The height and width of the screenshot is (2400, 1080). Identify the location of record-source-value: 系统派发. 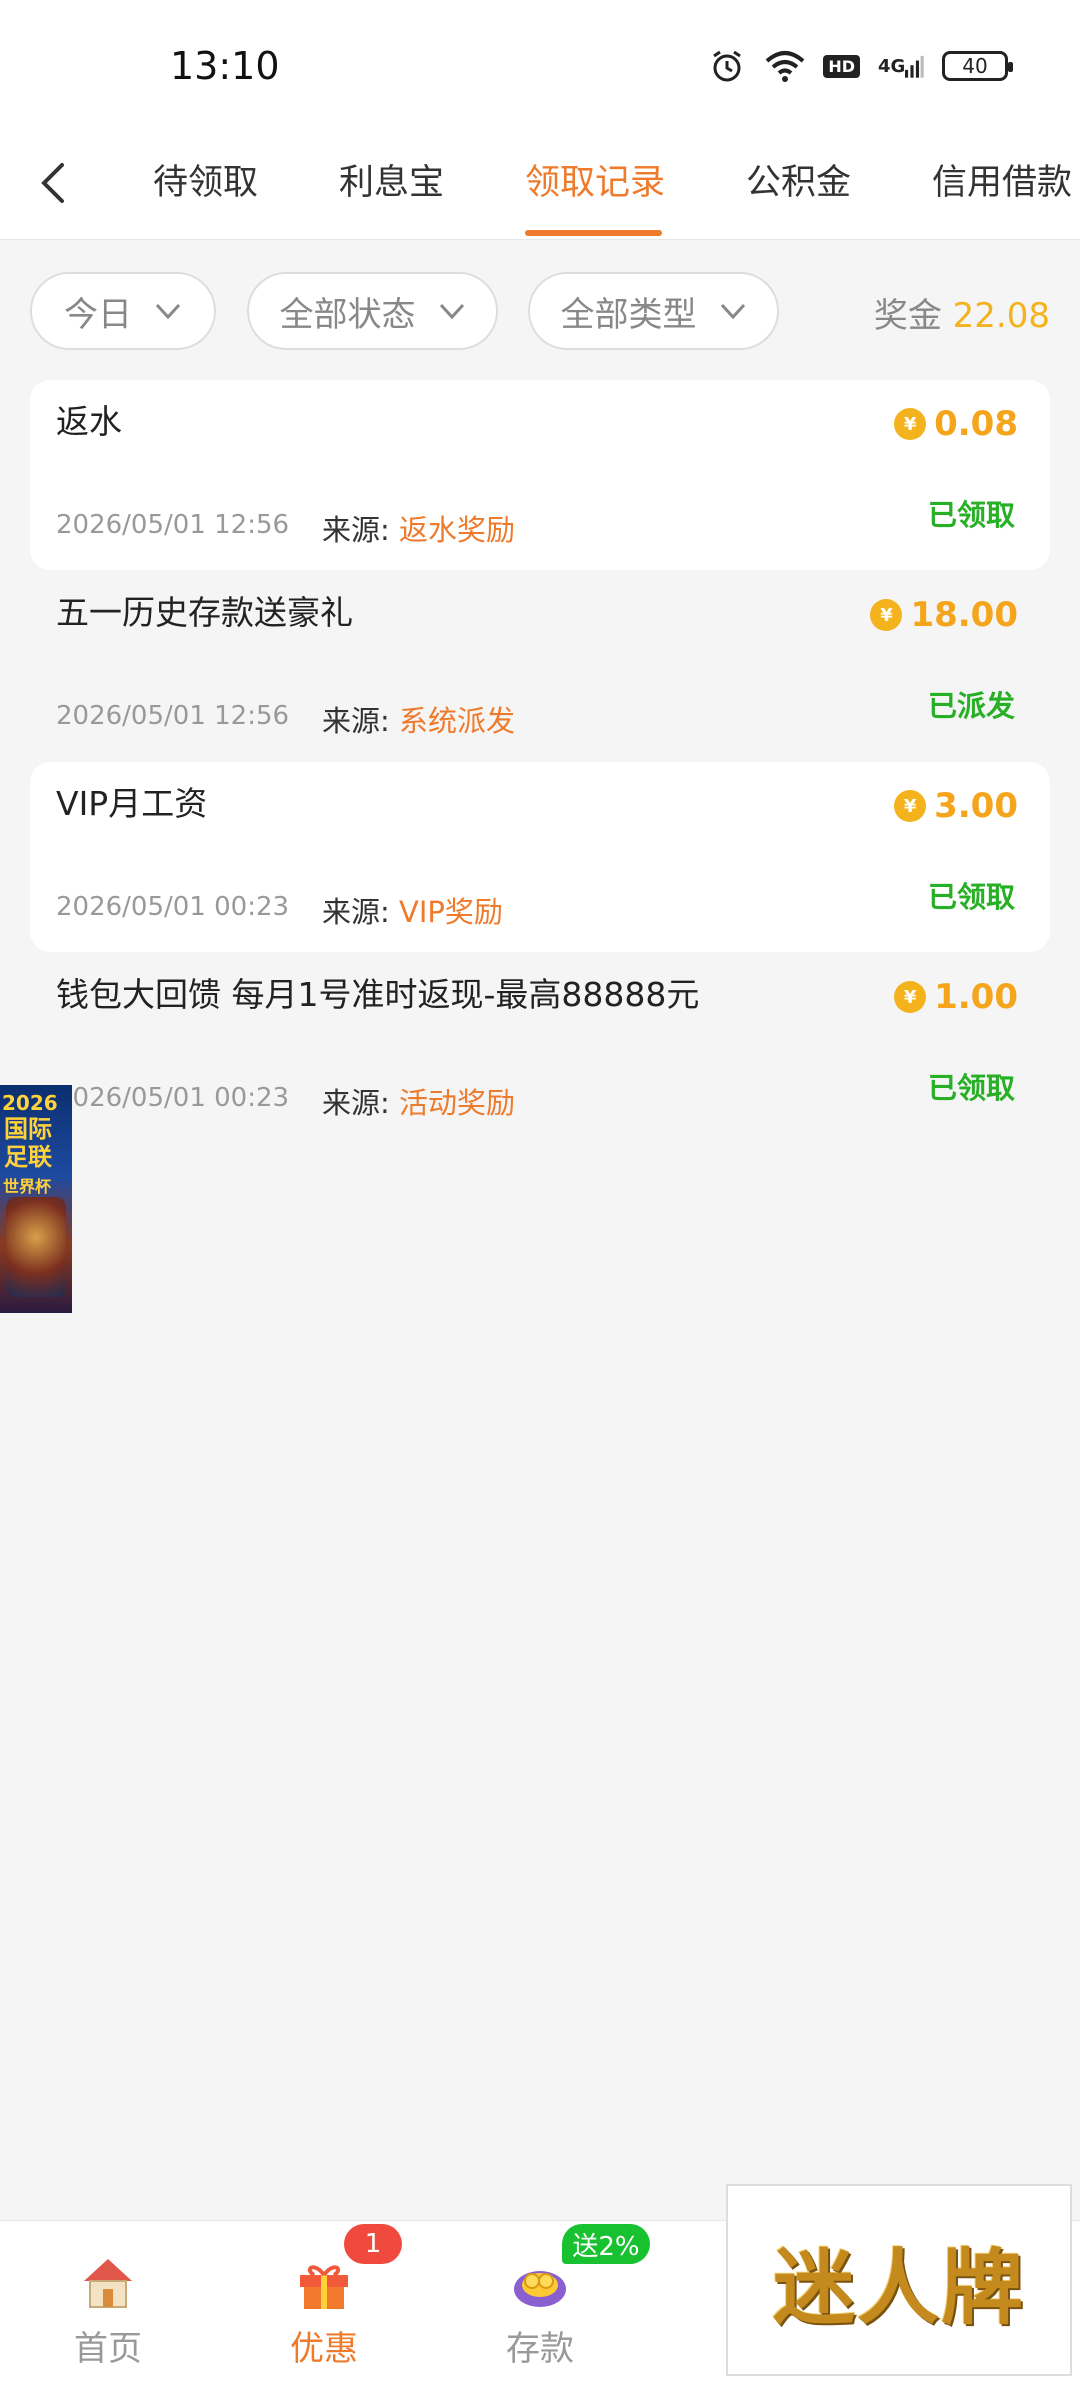
(457, 721).